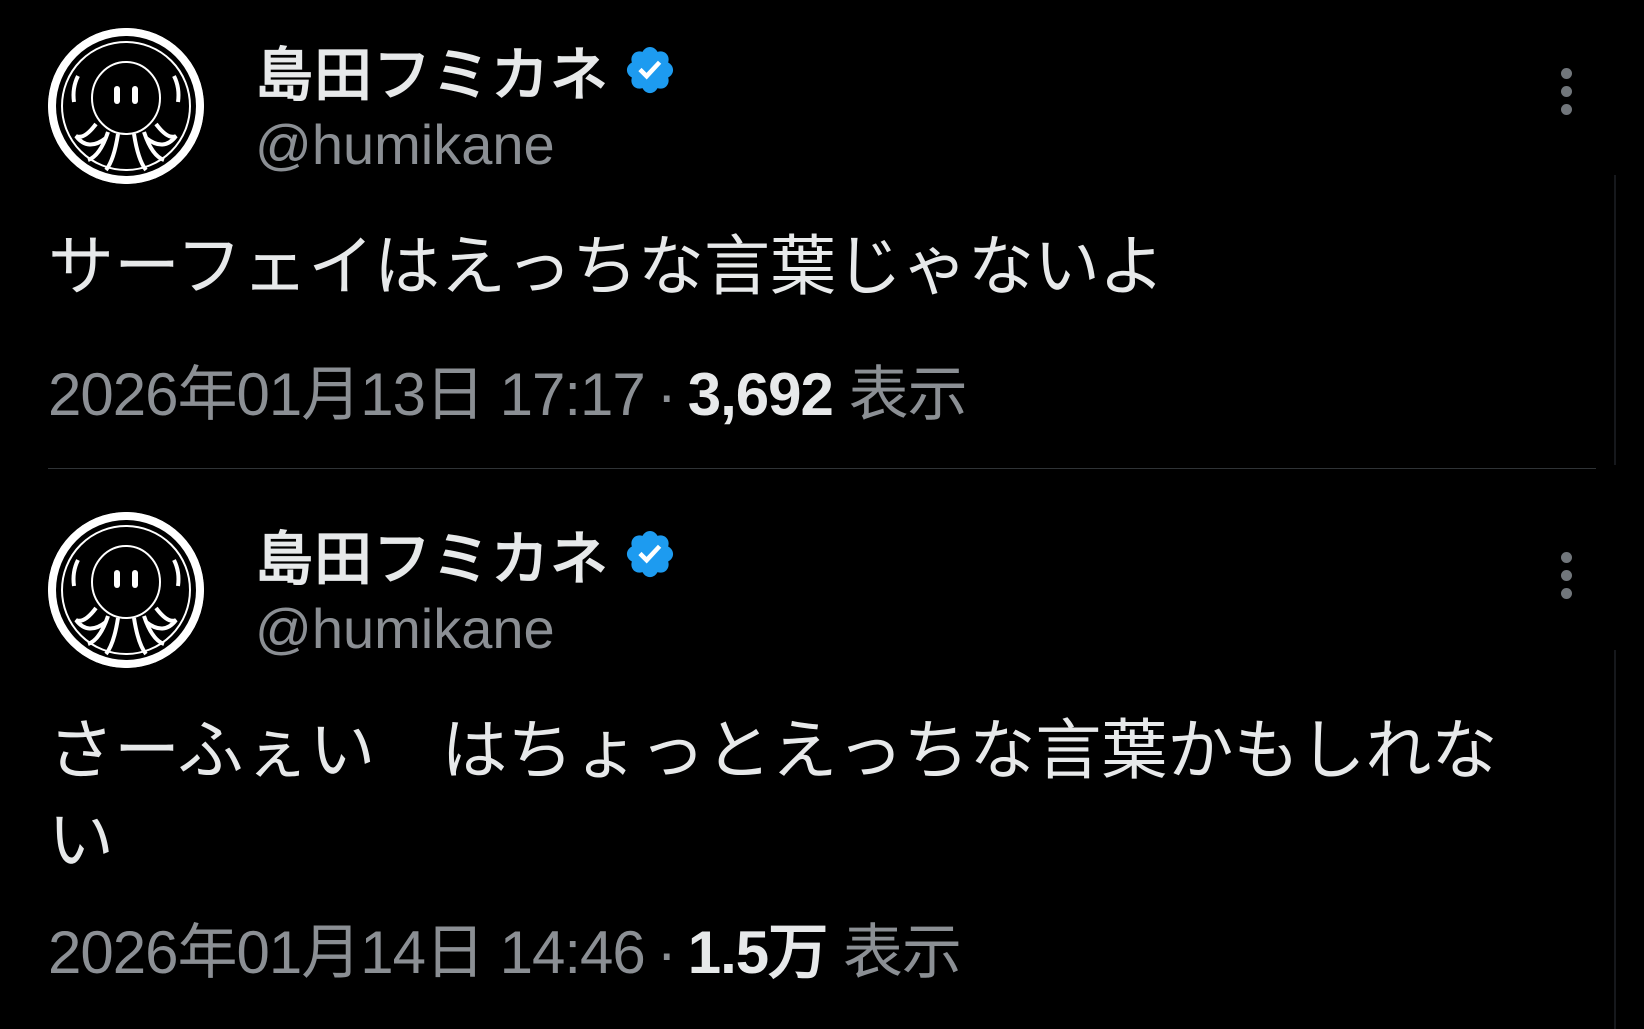 The height and width of the screenshot is (1029, 1644). Describe the element at coordinates (761, 394) in the screenshot. I see `view-count: 3,692` at that location.